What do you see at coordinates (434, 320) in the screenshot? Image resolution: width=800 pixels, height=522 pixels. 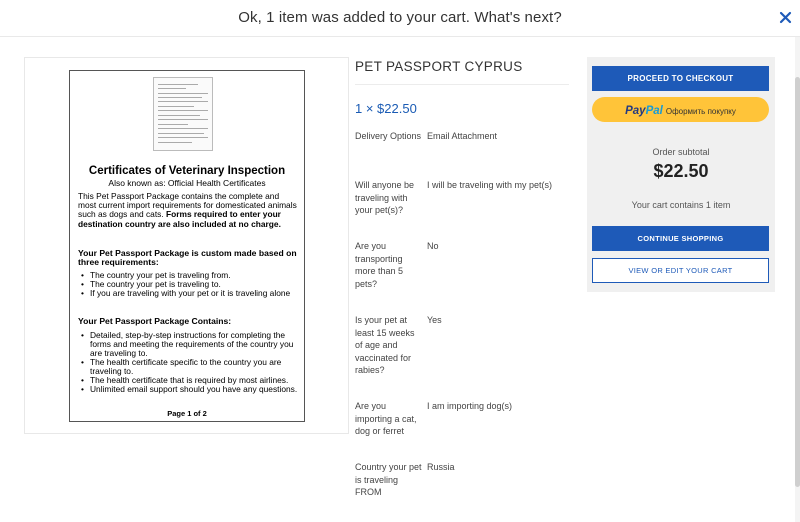 I see `option-value-age-rabies: Yes` at bounding box center [434, 320].